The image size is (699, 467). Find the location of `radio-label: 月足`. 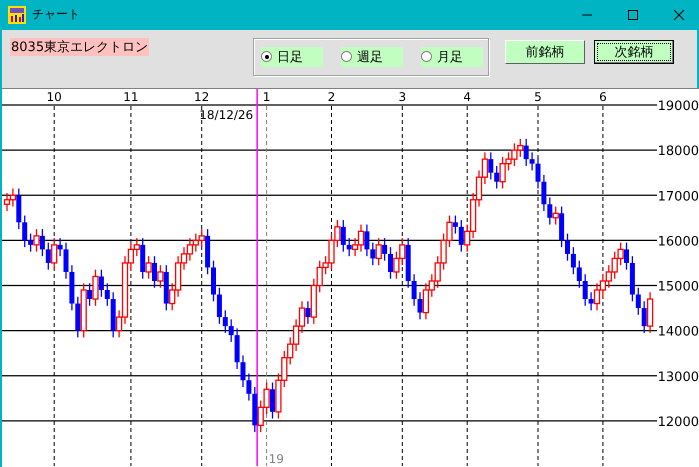

radio-label: 月足 is located at coordinates (450, 57).